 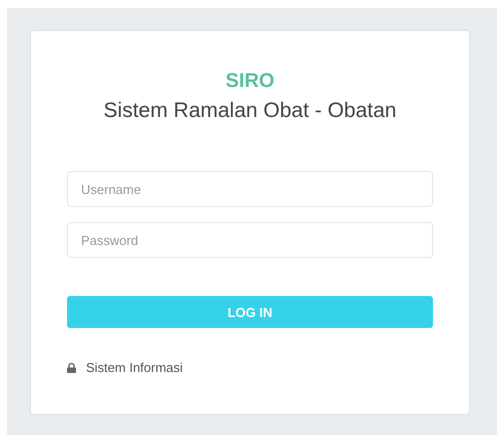 I want to click on username-field: Username, so click(x=250, y=189).